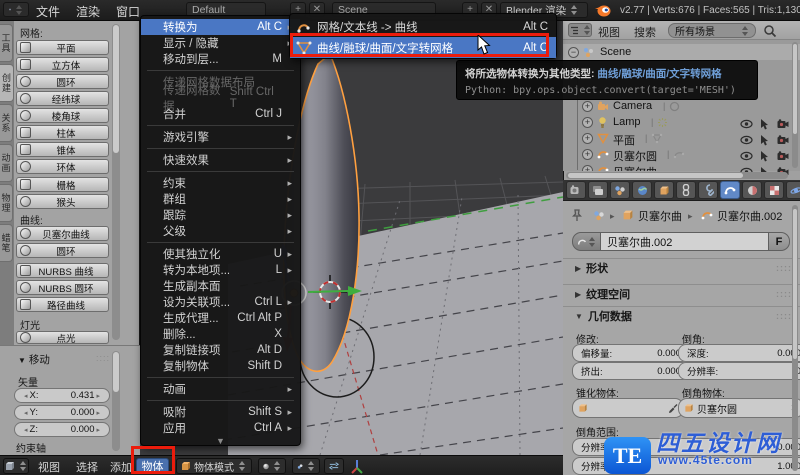 The width and height of the screenshot is (800, 475). What do you see at coordinates (660, 216) in the screenshot?
I see `breadcrumb-object-name: 贝塞尔曲` at bounding box center [660, 216].